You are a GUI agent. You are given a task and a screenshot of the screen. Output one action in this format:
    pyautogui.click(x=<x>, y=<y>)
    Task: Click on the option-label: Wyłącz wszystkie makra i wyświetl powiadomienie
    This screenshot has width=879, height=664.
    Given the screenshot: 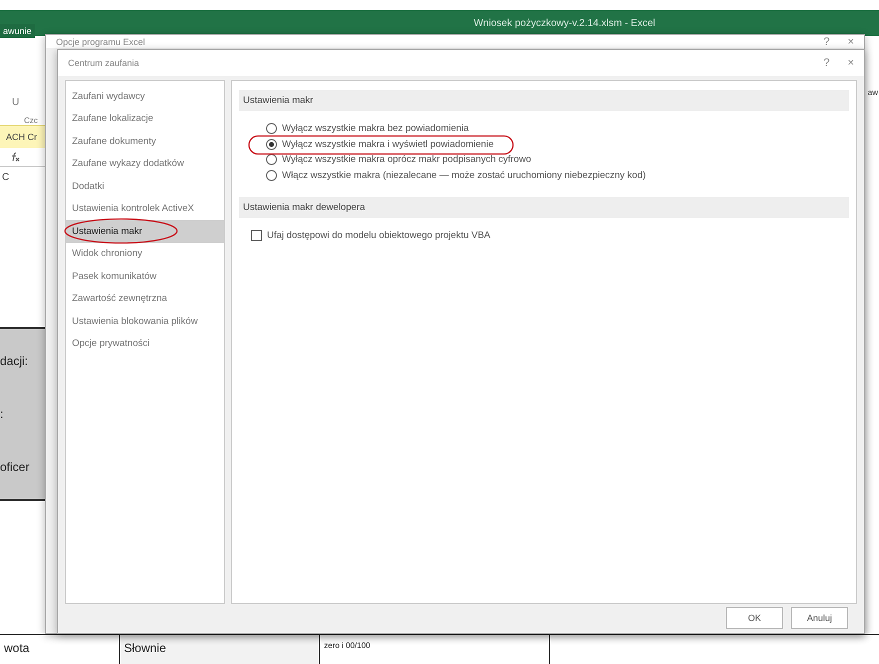 What is the action you would take?
    pyautogui.click(x=388, y=144)
    